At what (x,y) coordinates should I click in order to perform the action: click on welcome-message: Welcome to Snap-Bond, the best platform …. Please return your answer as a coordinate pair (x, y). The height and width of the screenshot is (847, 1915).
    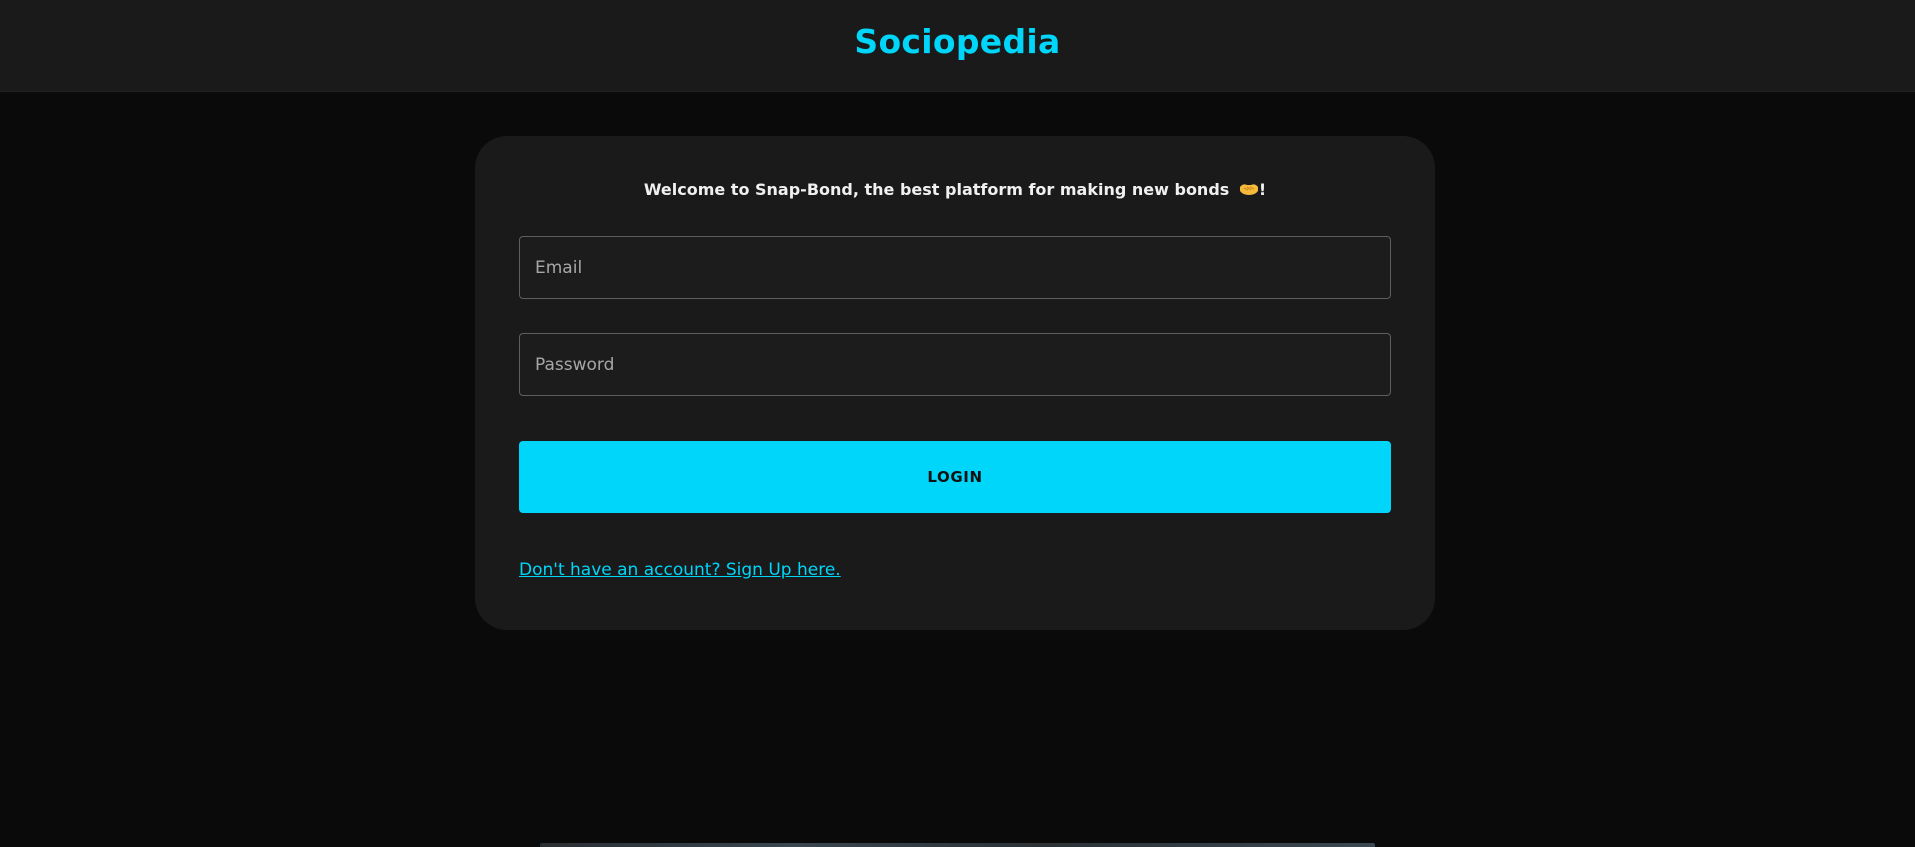
    Looking at the image, I should click on (955, 189).